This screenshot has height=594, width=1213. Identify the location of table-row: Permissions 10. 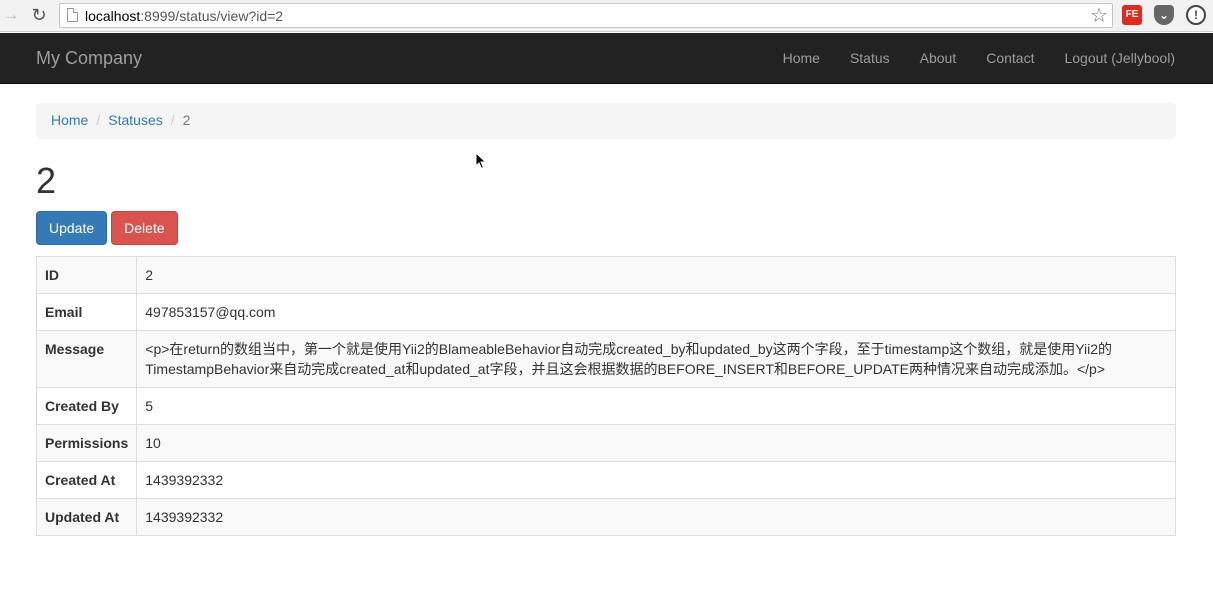
(605, 442).